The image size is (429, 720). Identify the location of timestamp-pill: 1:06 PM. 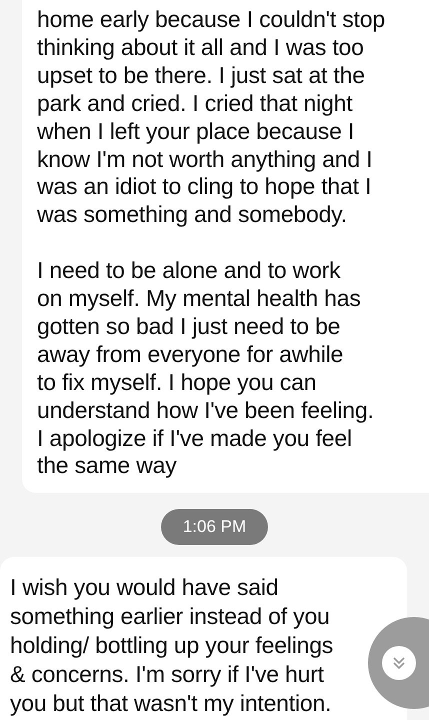
(214, 527).